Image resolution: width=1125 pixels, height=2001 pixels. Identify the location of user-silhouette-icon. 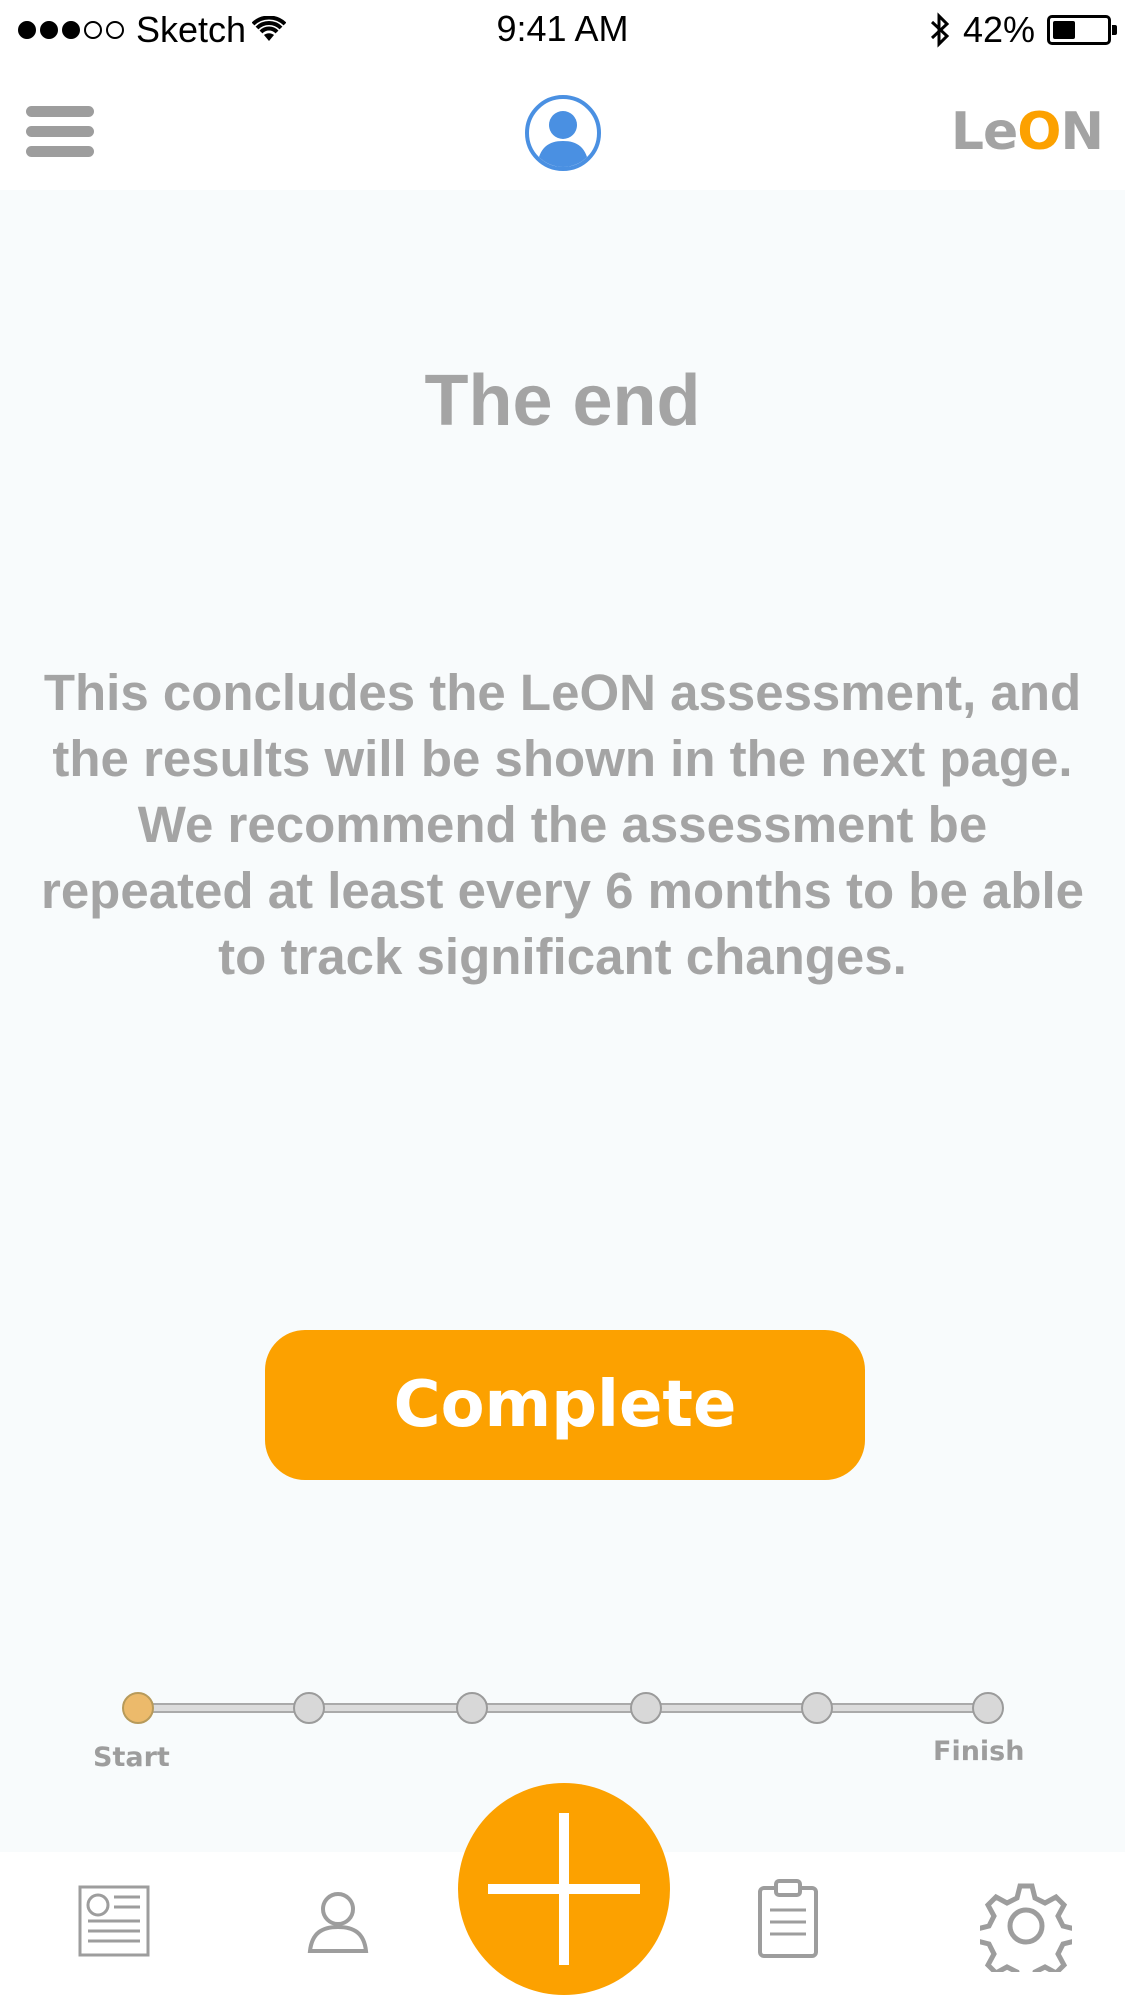
(563, 139).